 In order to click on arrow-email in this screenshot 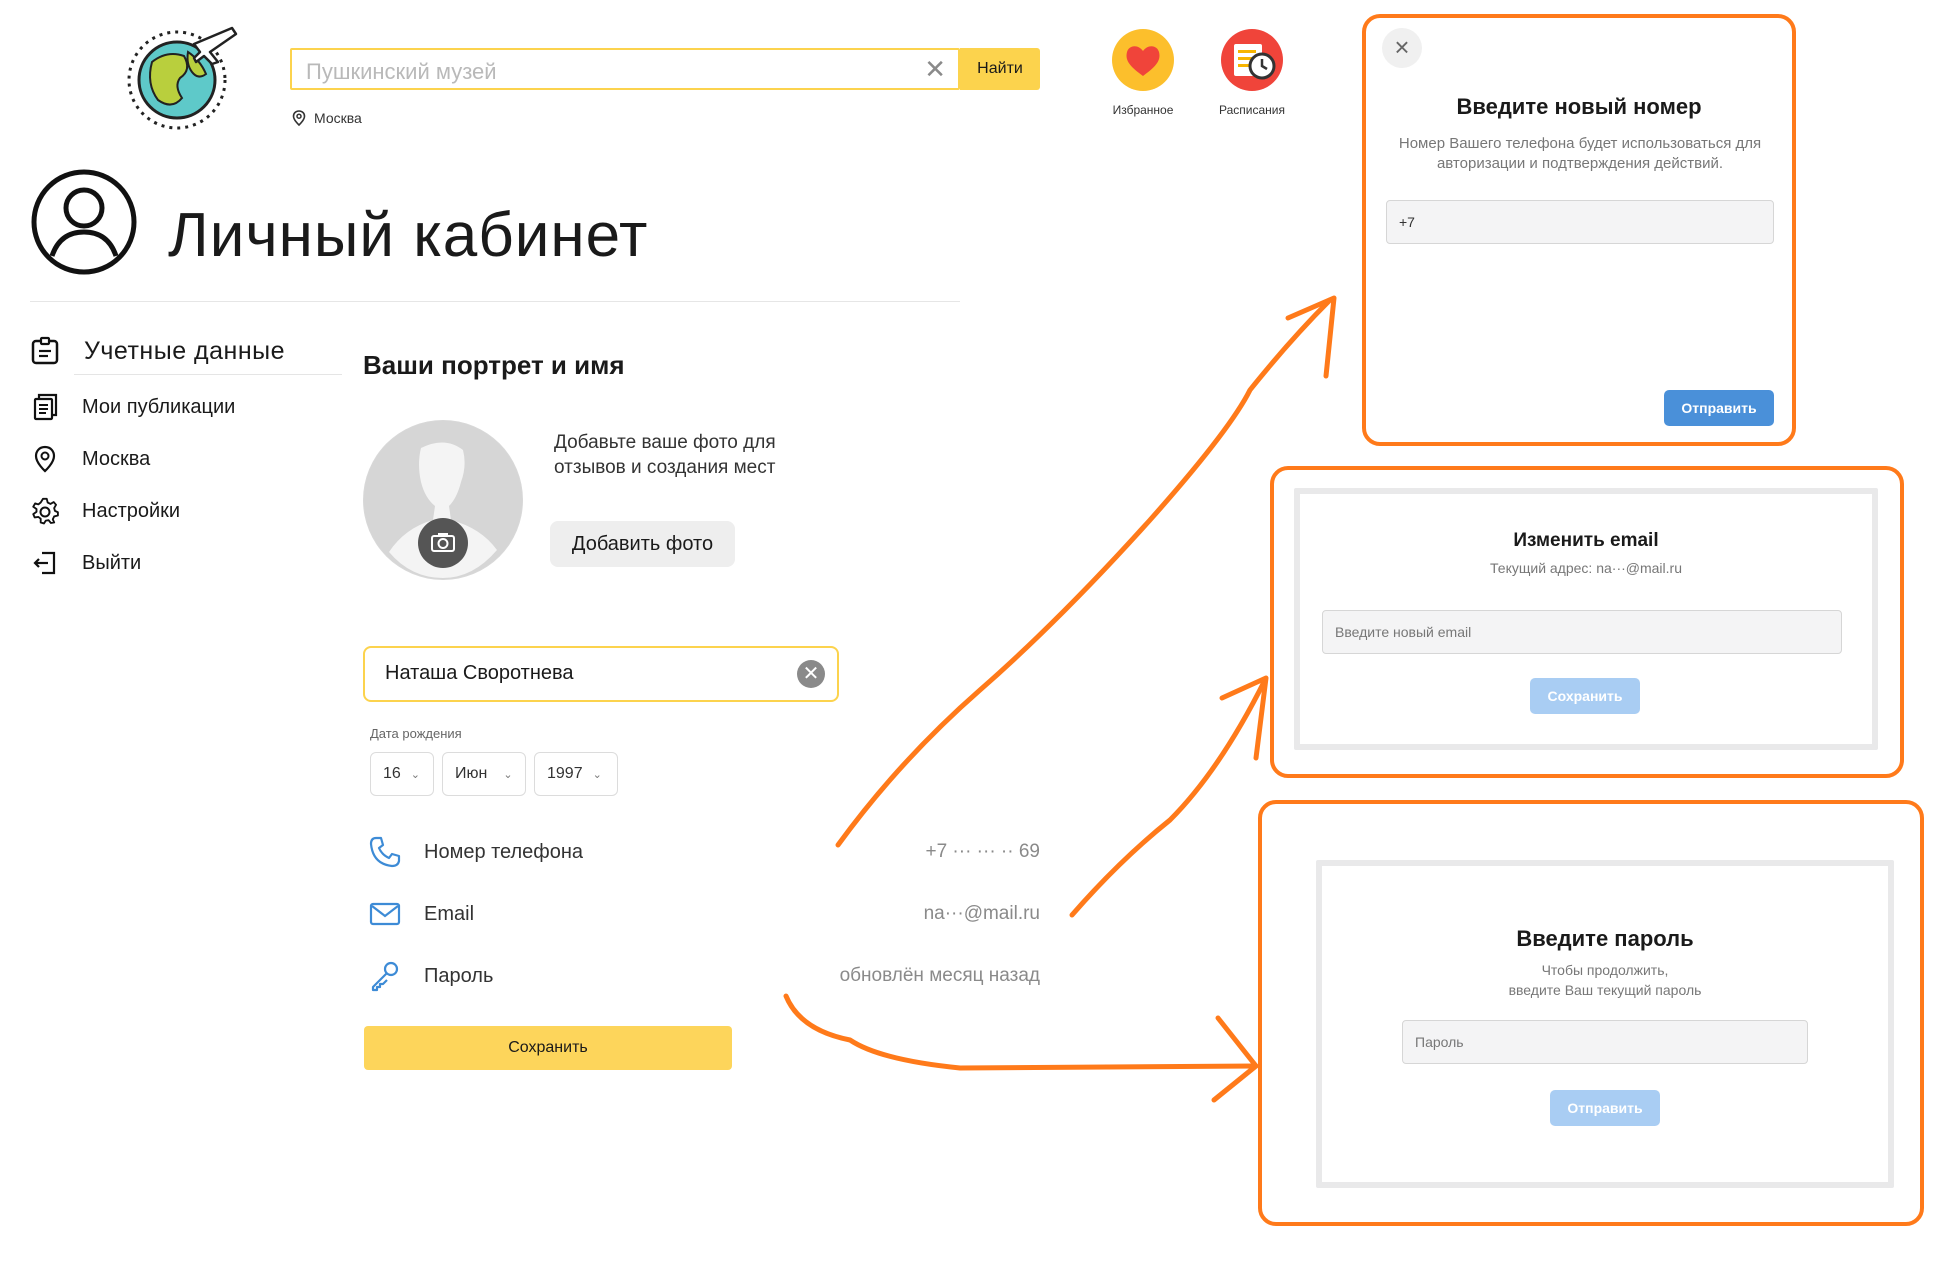, I will do `click(1168, 797)`.